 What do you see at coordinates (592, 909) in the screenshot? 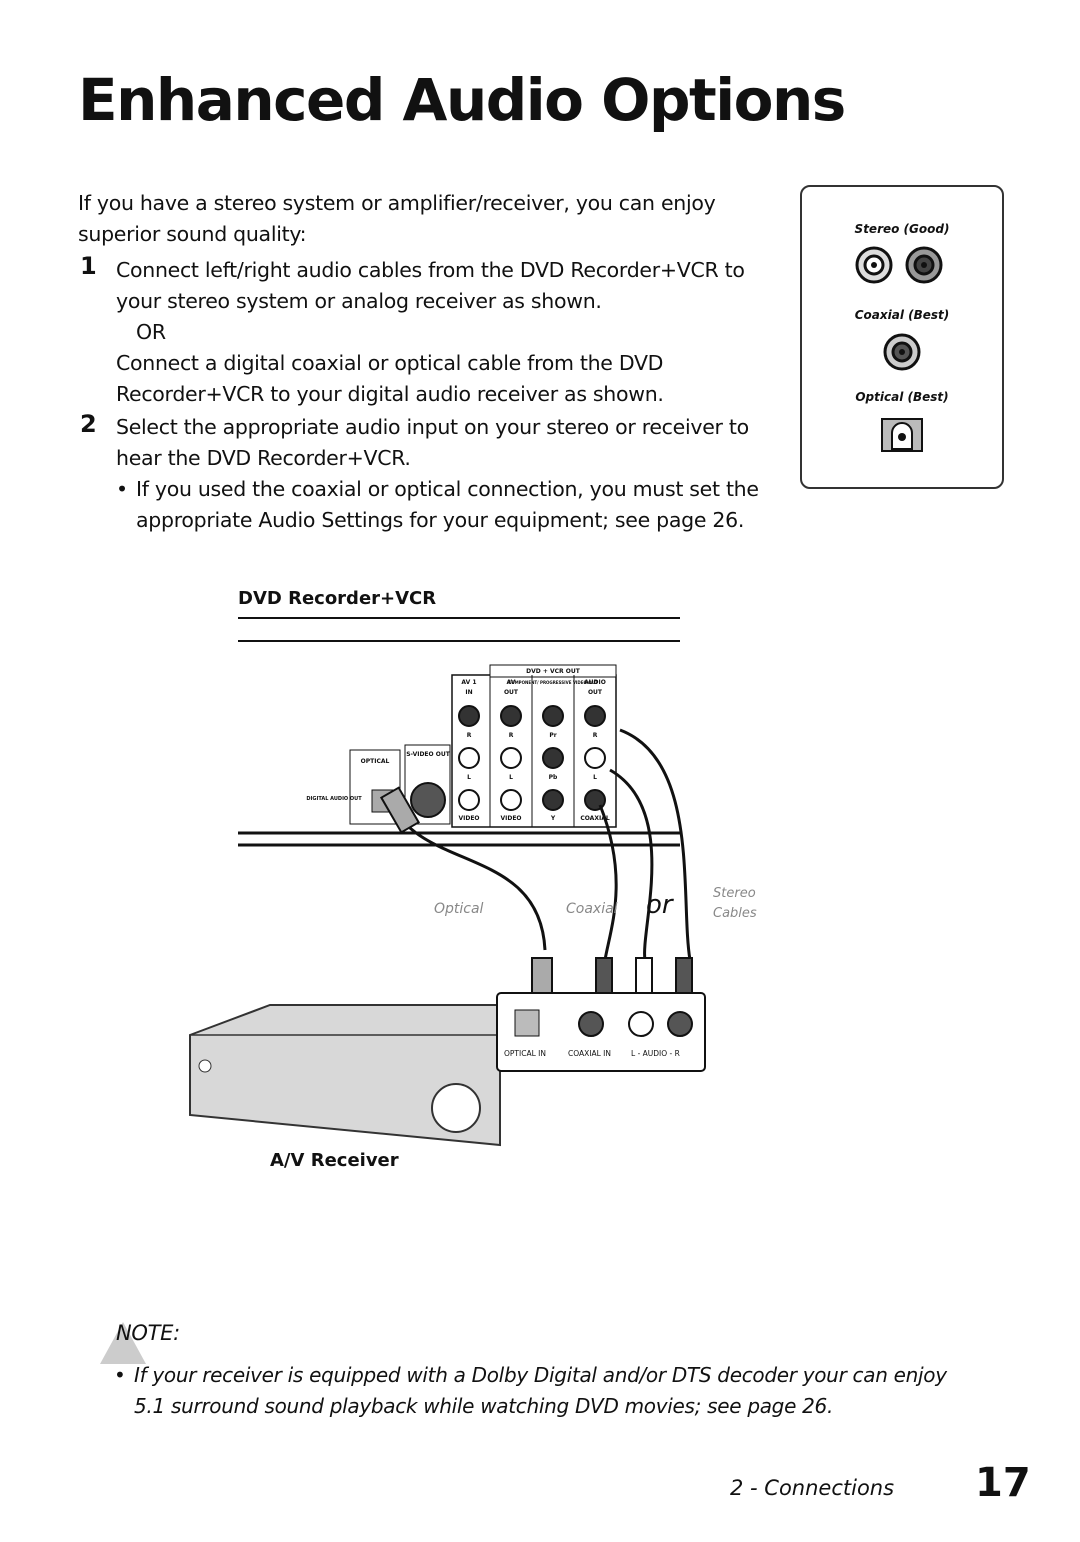
I see `coaxial-cable-label: Coaxial` at bounding box center [592, 909].